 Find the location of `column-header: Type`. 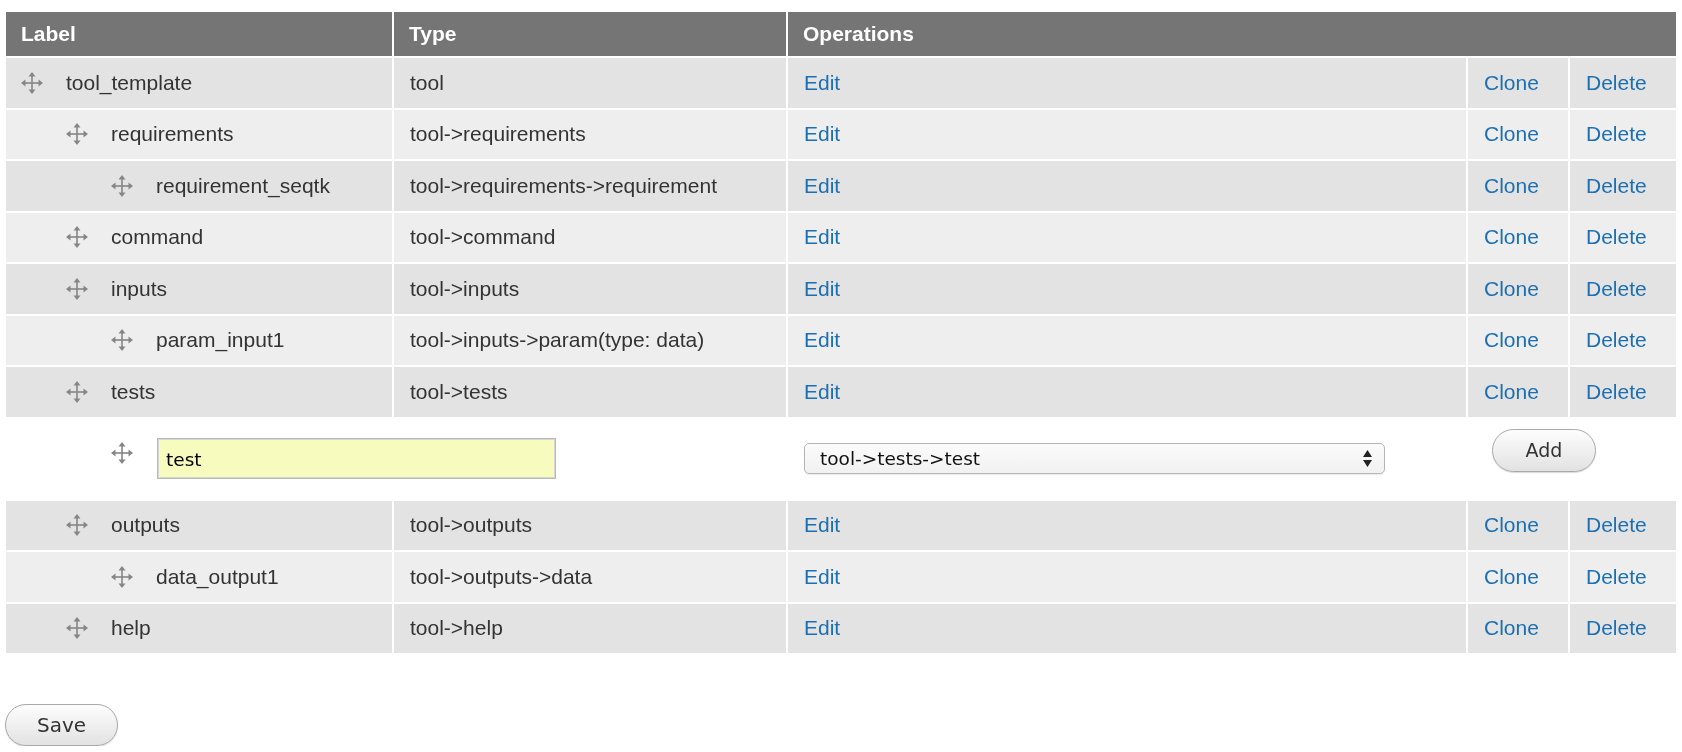

column-header: Type is located at coordinates (590, 34).